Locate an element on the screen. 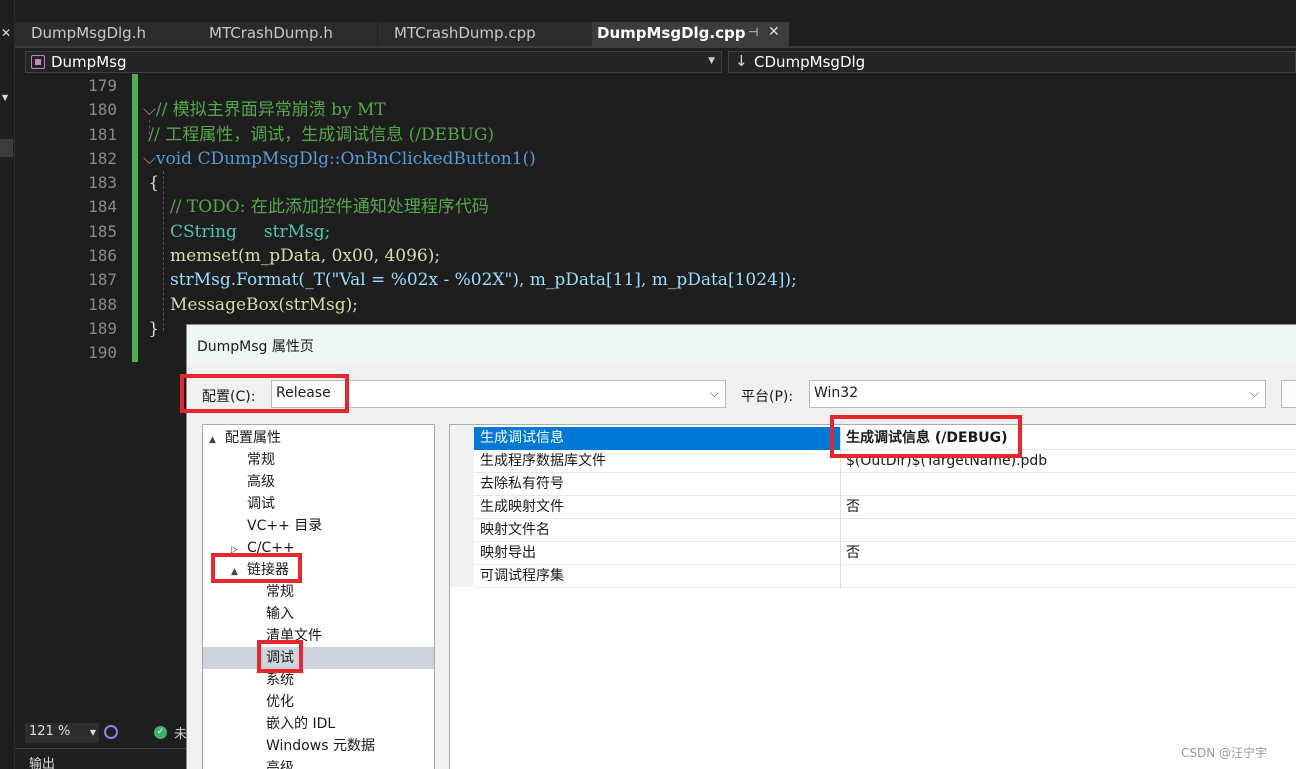 The width and height of the screenshot is (1296, 769). tree-item-label: VC++ 目录 is located at coordinates (285, 526).